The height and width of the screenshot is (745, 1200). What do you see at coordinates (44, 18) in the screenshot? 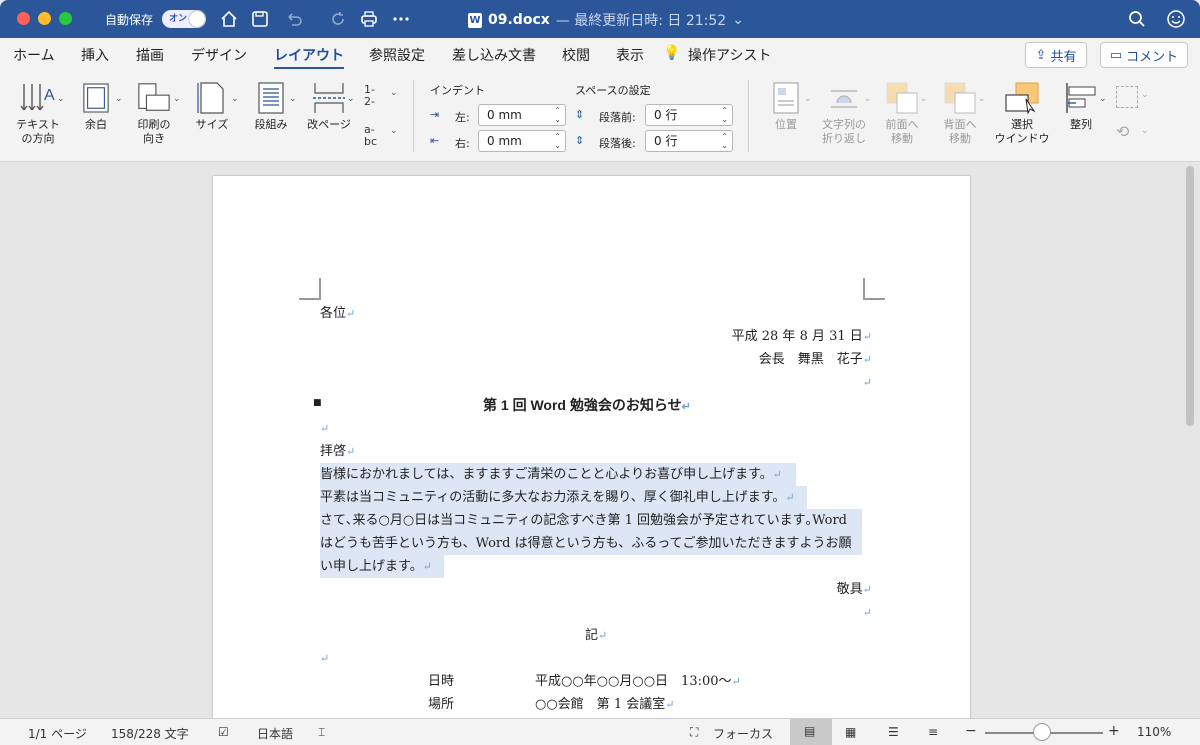
I see `minimize-window-button` at bounding box center [44, 18].